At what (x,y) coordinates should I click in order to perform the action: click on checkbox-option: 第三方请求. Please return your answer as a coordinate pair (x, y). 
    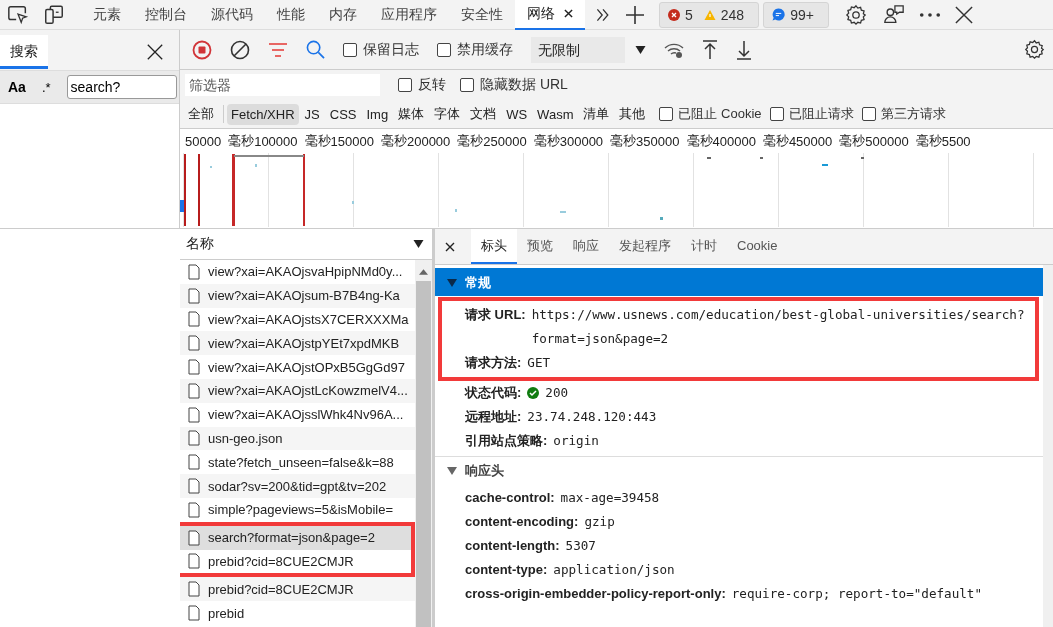
    Looking at the image, I should click on (903, 114).